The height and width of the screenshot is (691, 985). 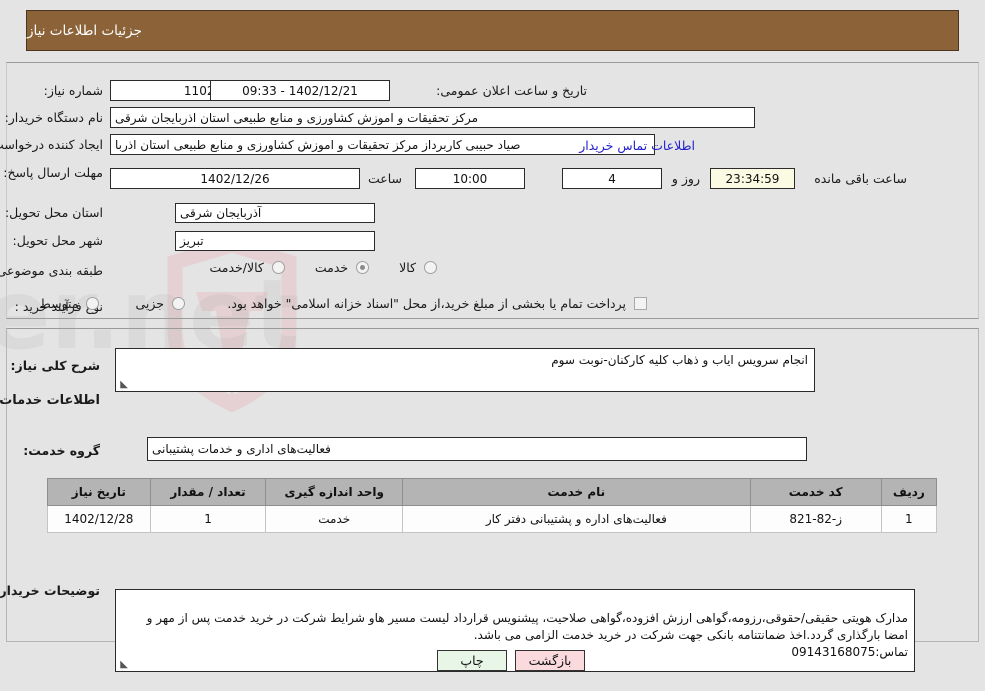 I want to click on days-remaining-value: 4, so click(x=612, y=178).